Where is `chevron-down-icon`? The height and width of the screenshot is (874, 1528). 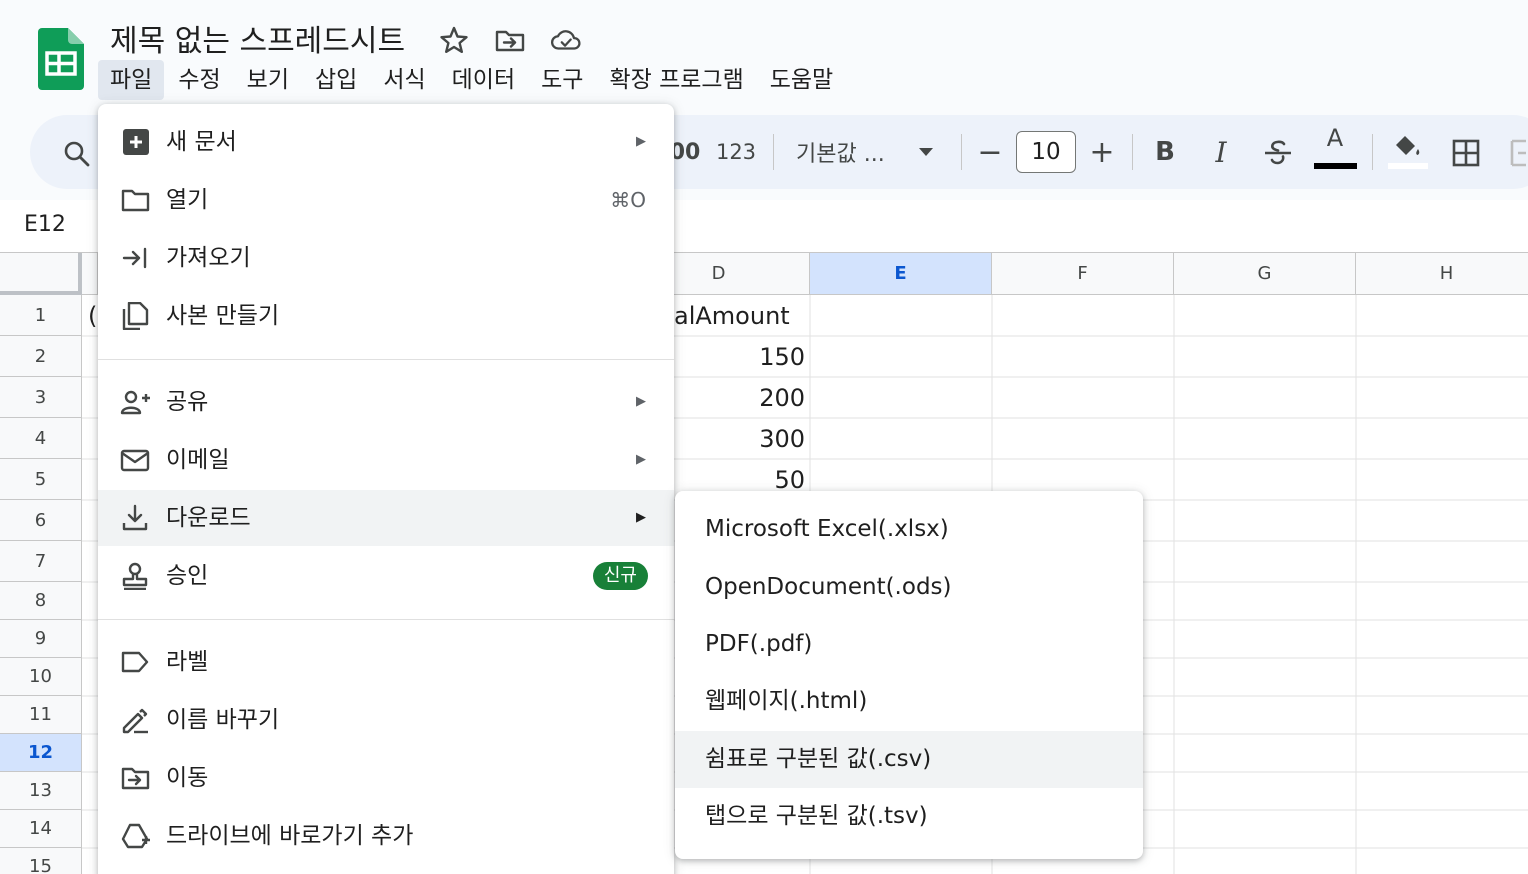
chevron-down-icon is located at coordinates (926, 152).